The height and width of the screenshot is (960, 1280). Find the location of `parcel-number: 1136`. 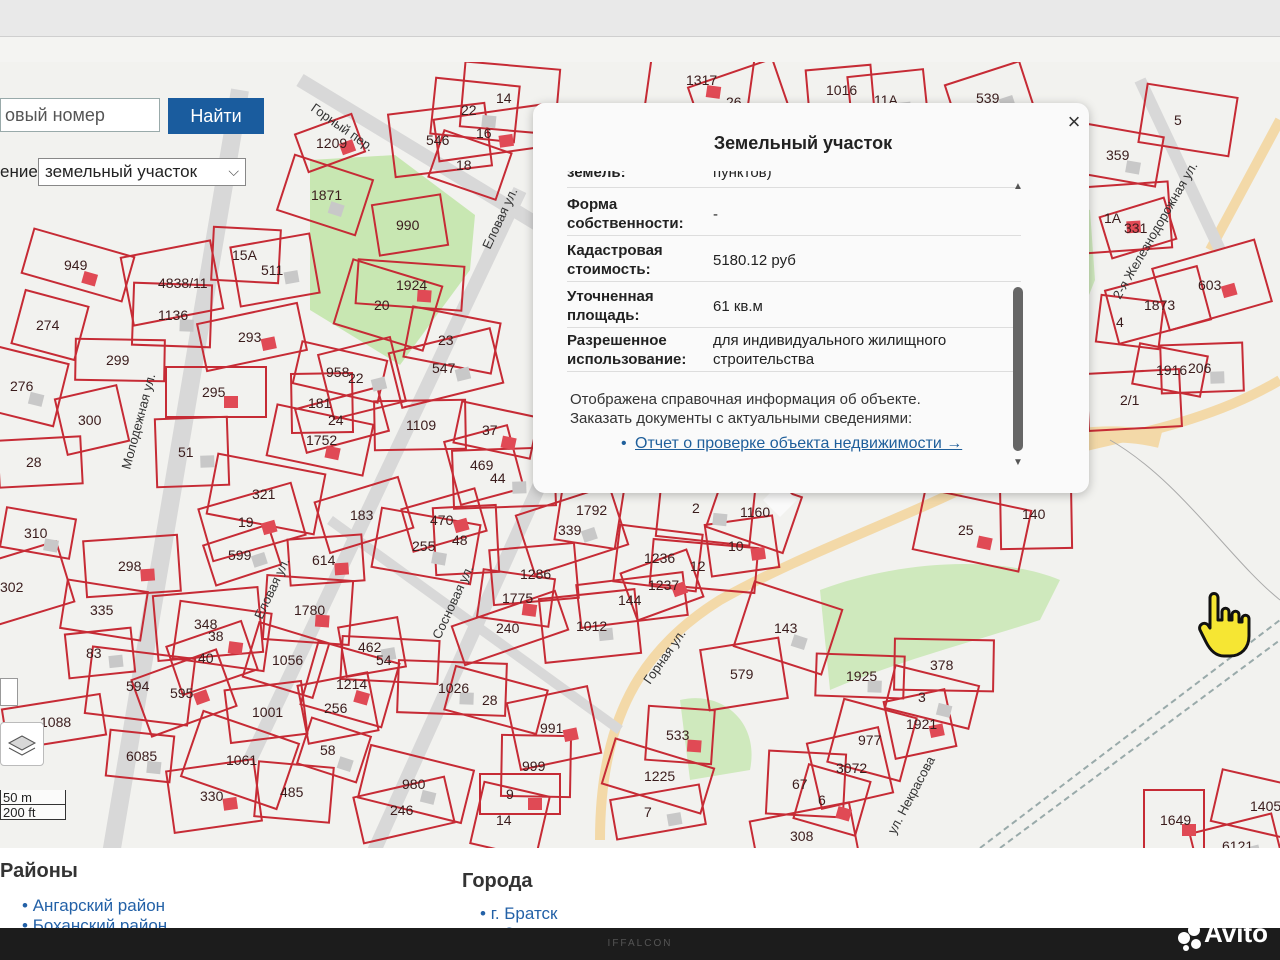

parcel-number: 1136 is located at coordinates (173, 315).